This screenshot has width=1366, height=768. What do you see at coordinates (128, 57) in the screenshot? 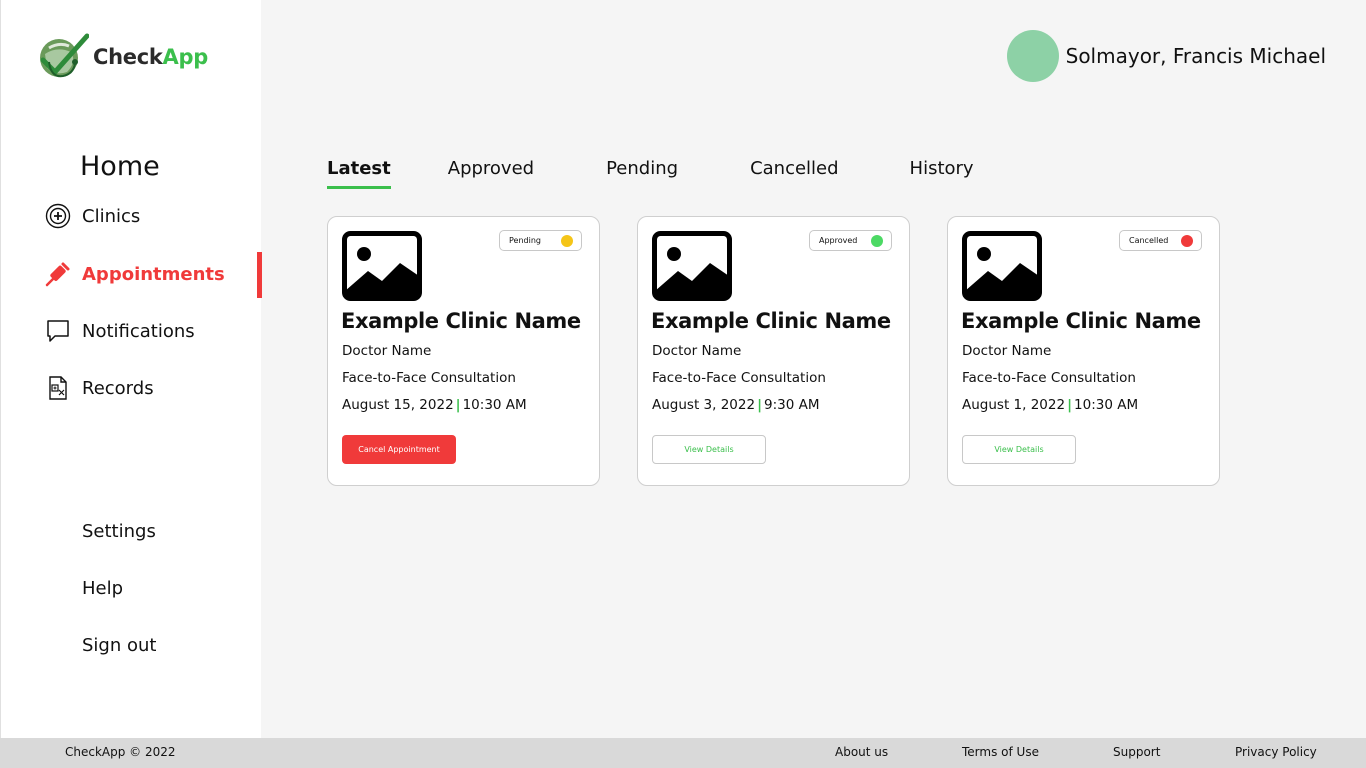
I see `brand-name-part1: Check` at bounding box center [128, 57].